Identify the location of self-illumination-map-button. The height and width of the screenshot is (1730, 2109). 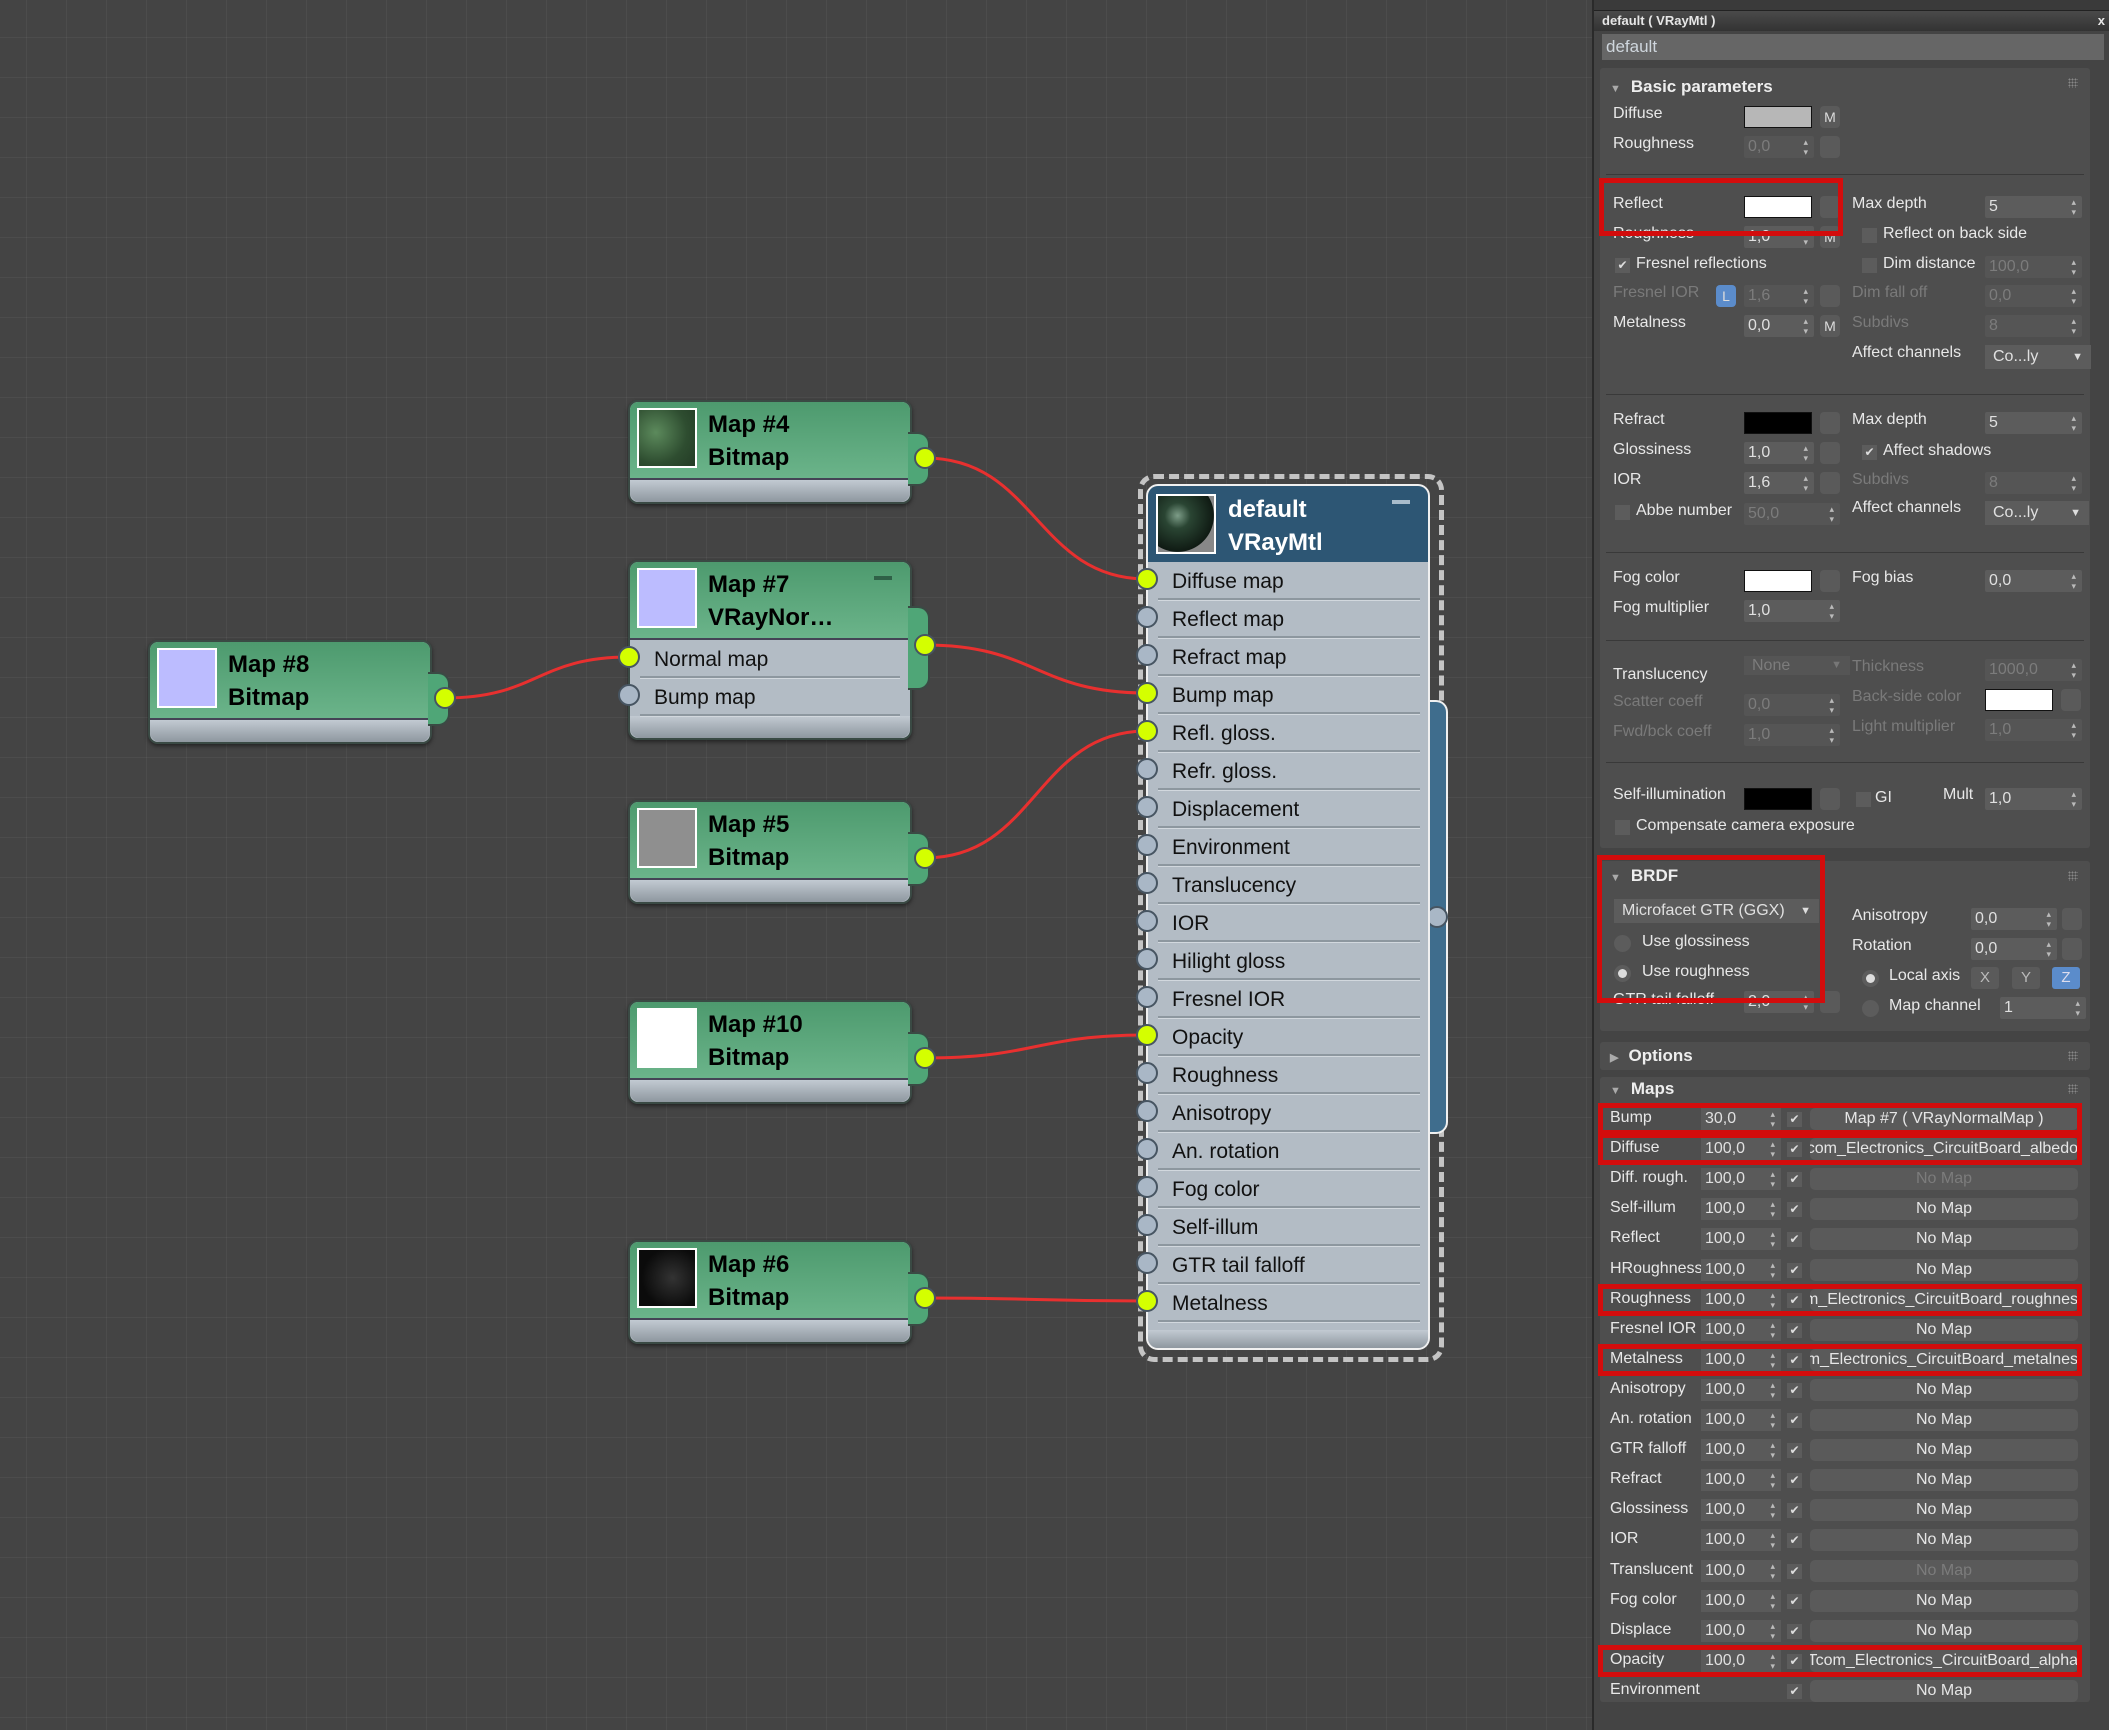
(1830, 799).